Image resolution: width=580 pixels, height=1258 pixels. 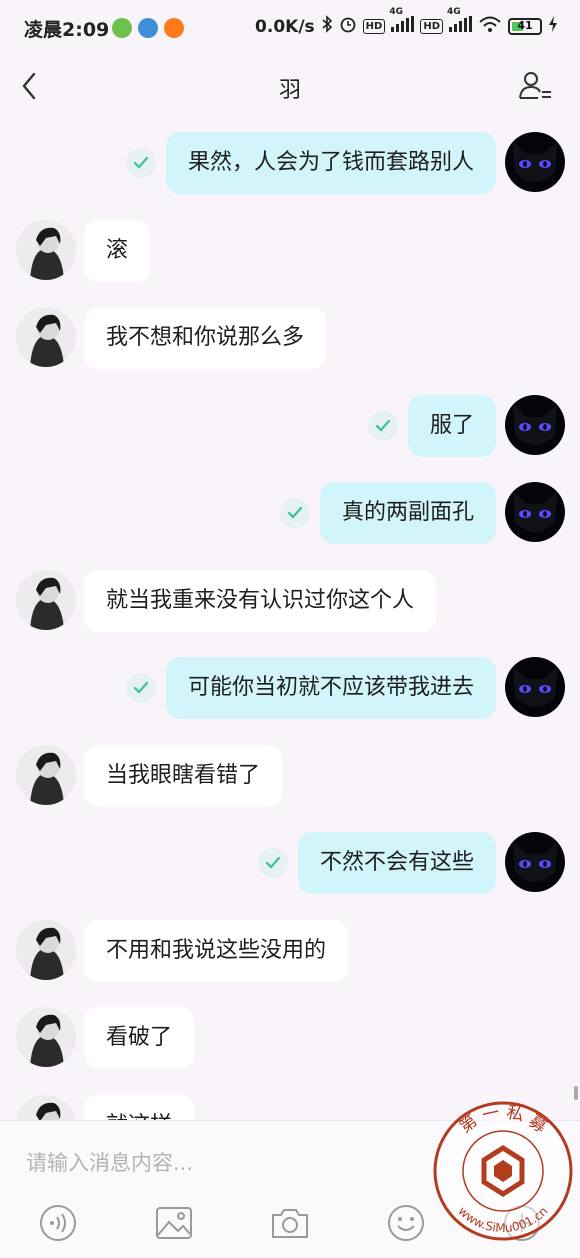 I want to click on watermark-stamp: 第 一 私 募 www.SiMu001.cn, so click(x=503, y=1171).